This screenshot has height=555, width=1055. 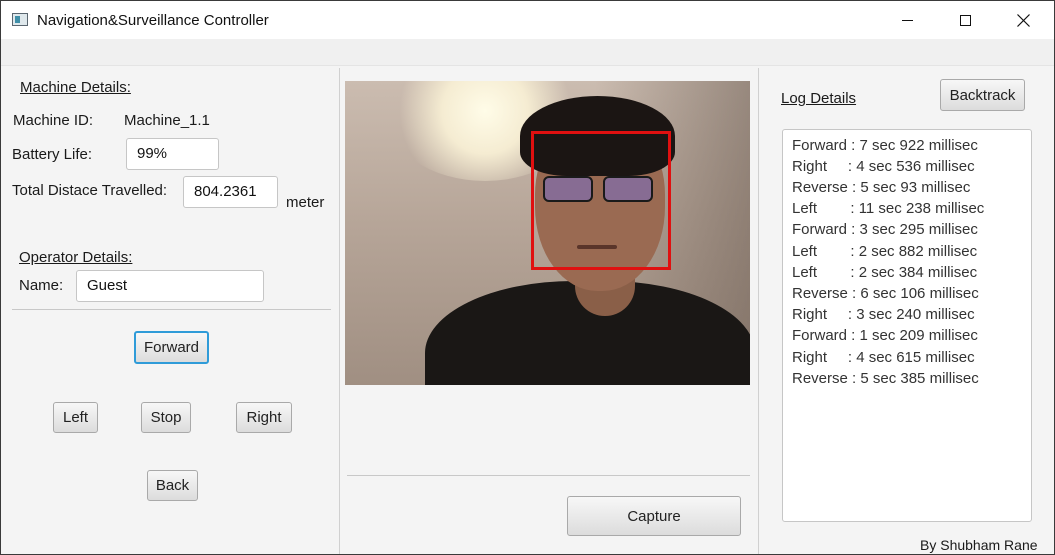 What do you see at coordinates (75, 417) in the screenshot?
I see `left-button: Left` at bounding box center [75, 417].